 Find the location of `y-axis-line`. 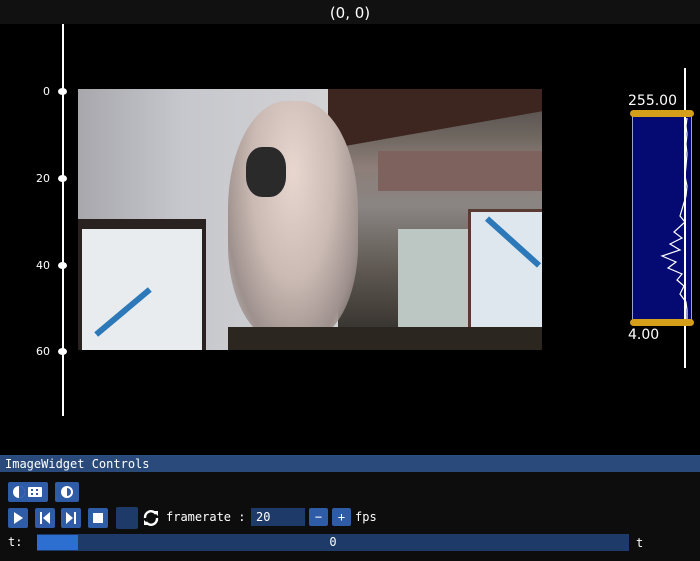

y-axis-line is located at coordinates (63, 220).